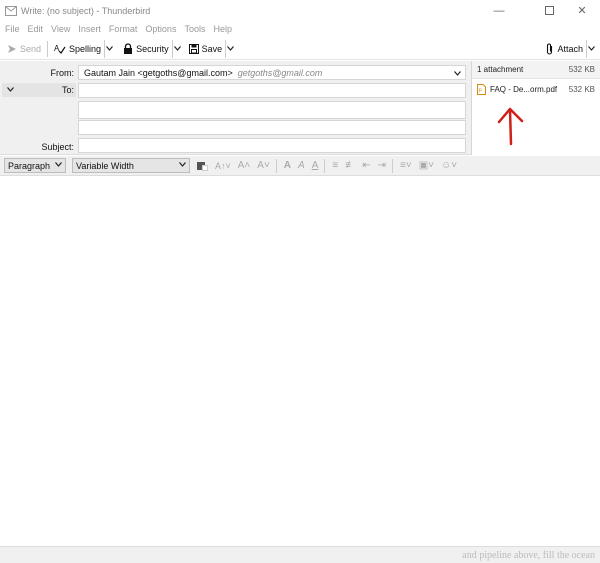  What do you see at coordinates (528, 555) in the screenshot?
I see `status-text: and pipeline above, fill the ocean` at bounding box center [528, 555].